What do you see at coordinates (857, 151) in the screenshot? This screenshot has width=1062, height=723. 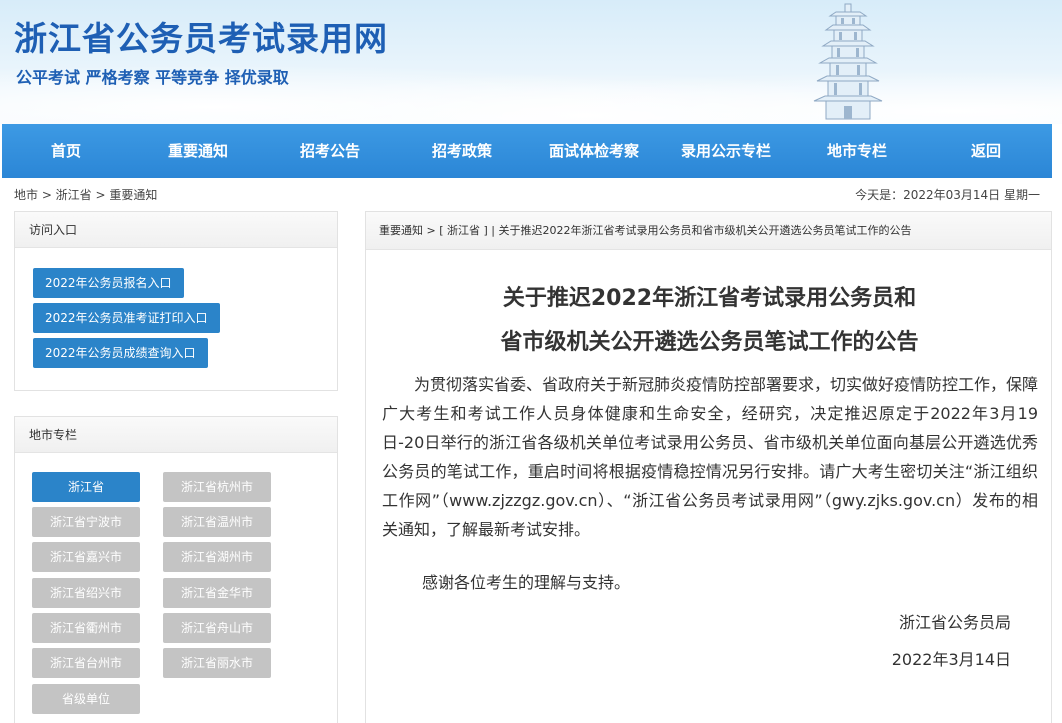 I see `nav-city-column: 地市专栏` at bounding box center [857, 151].